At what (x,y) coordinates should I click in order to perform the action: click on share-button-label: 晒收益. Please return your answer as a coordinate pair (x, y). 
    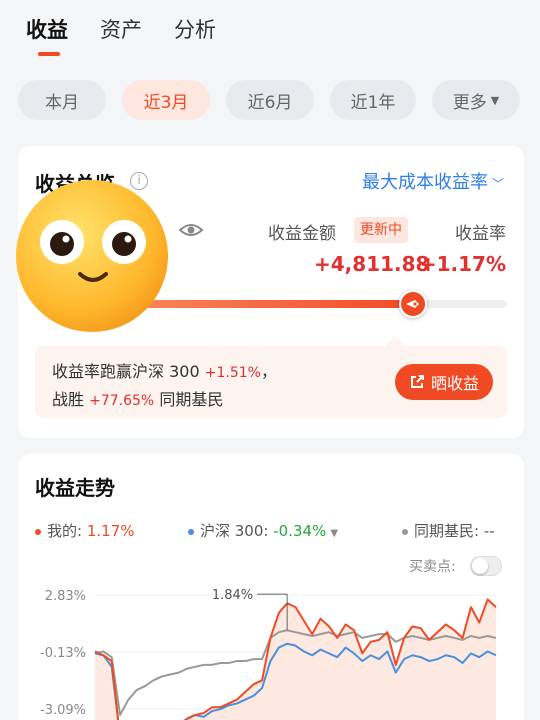
    Looking at the image, I should click on (454, 383).